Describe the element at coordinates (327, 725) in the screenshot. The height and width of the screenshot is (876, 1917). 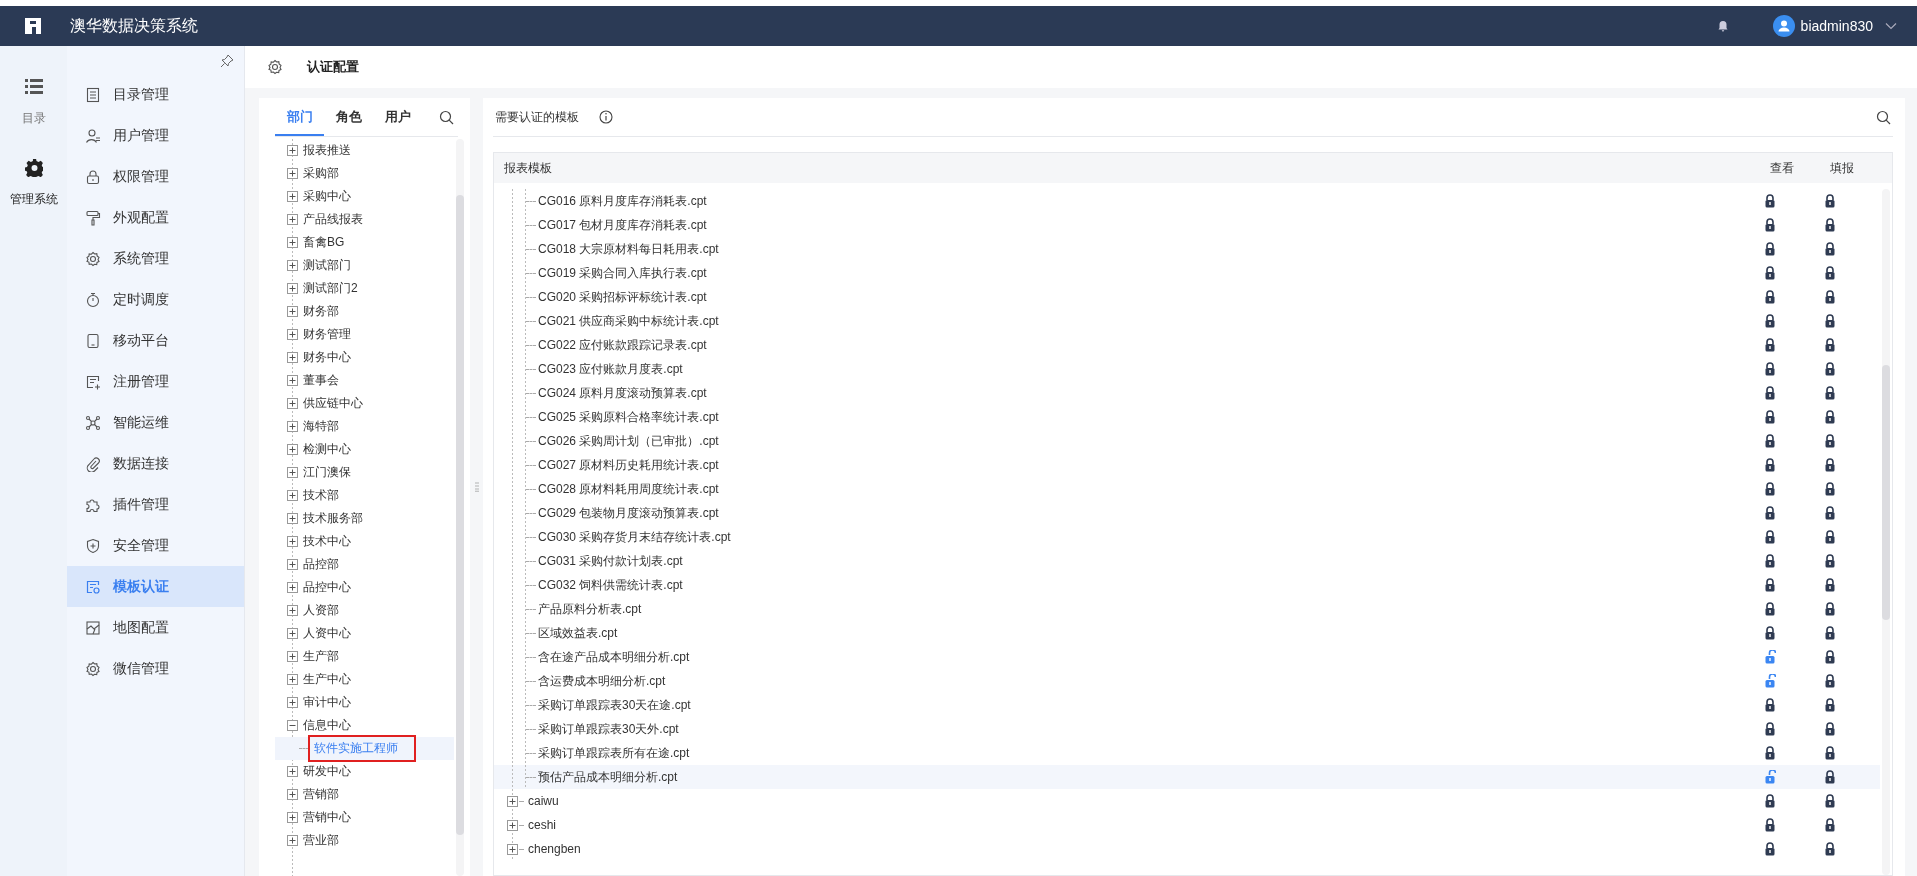
I see `tree-item: 信息中心` at that location.